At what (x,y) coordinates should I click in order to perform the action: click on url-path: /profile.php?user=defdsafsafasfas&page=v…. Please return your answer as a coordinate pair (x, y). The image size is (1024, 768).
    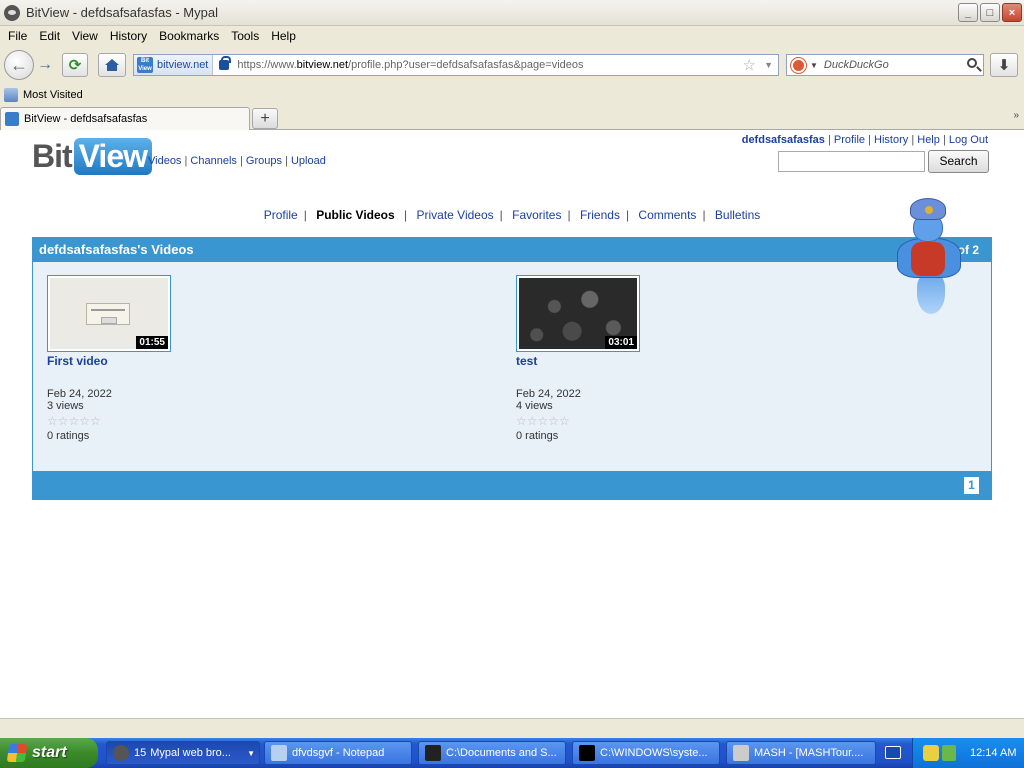
    Looking at the image, I should click on (466, 65).